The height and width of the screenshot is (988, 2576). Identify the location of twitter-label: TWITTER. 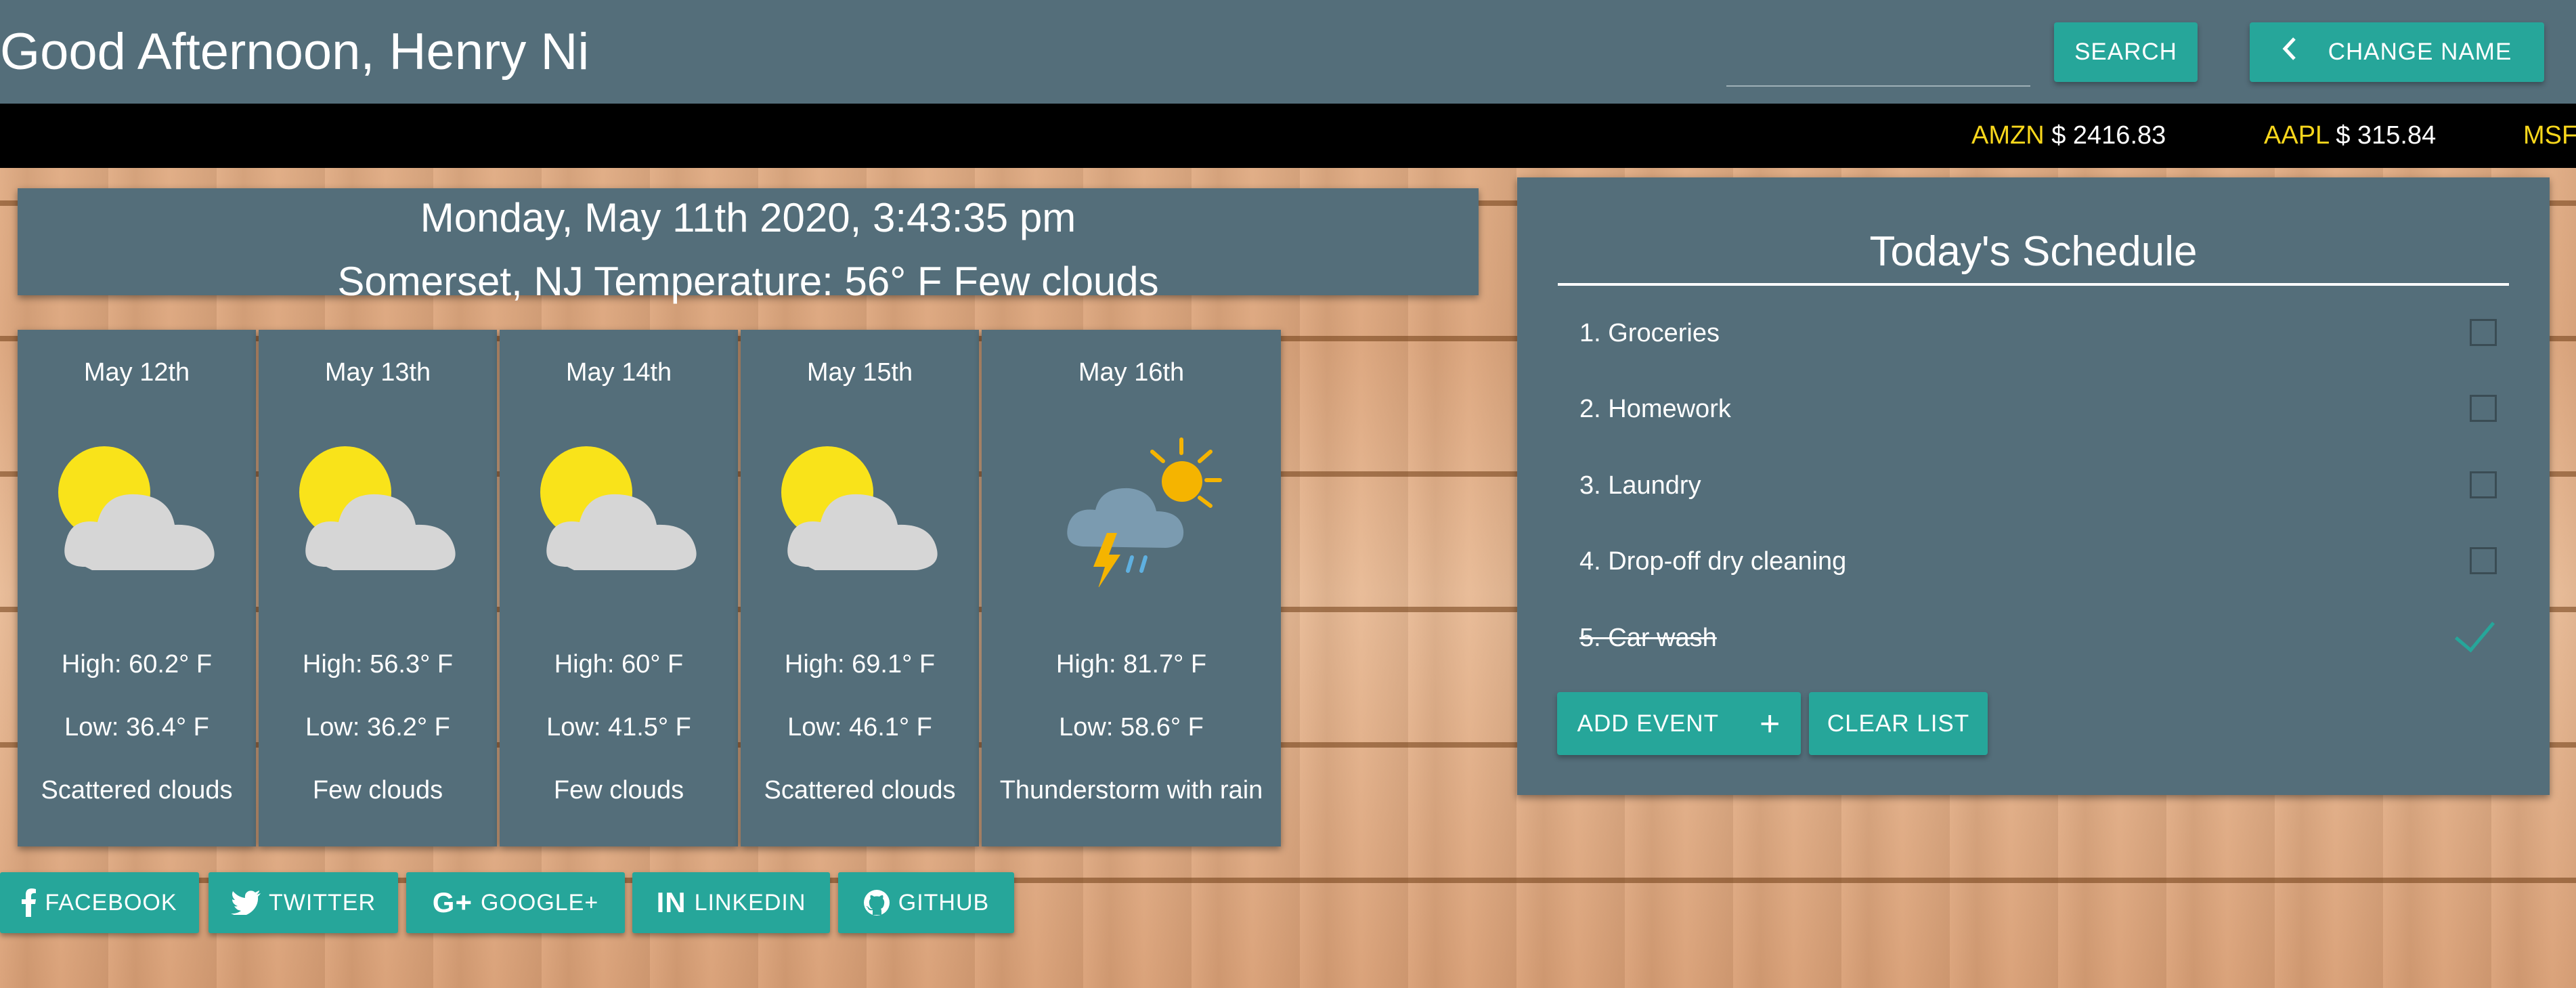
(322, 902).